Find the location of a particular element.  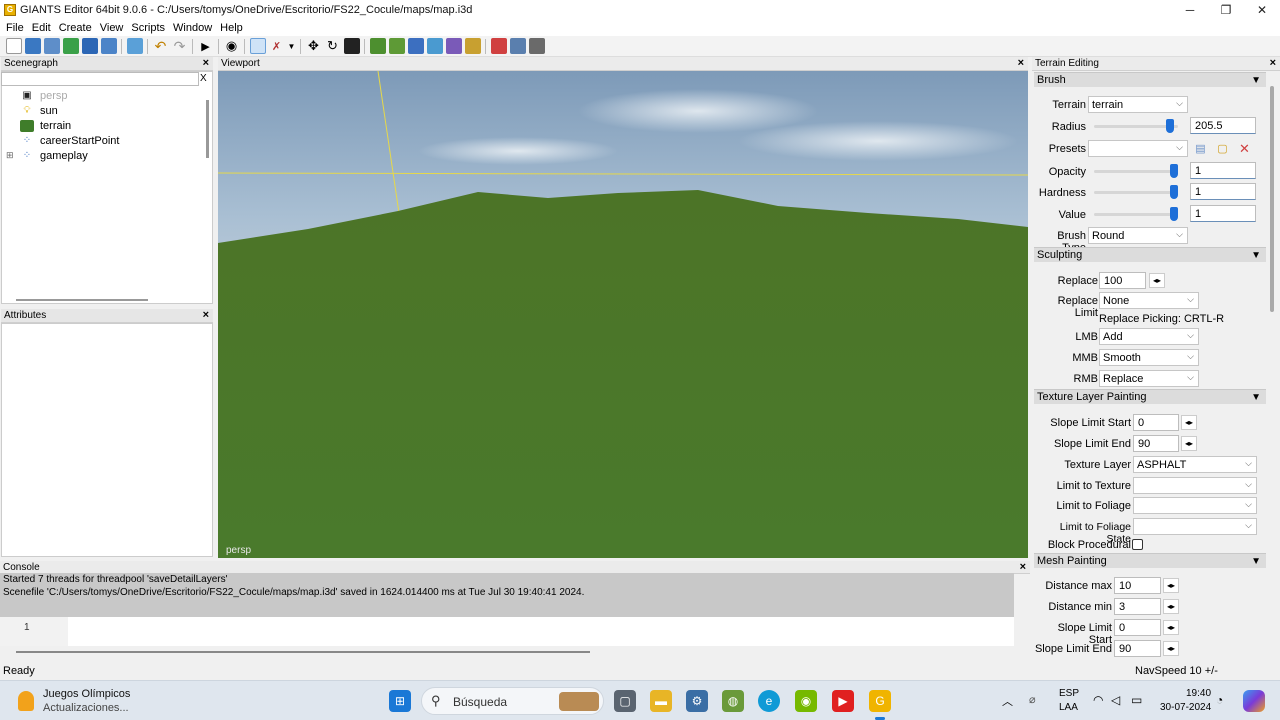

mesh-slope-limit-end-input: 90 is located at coordinates (1137, 648).